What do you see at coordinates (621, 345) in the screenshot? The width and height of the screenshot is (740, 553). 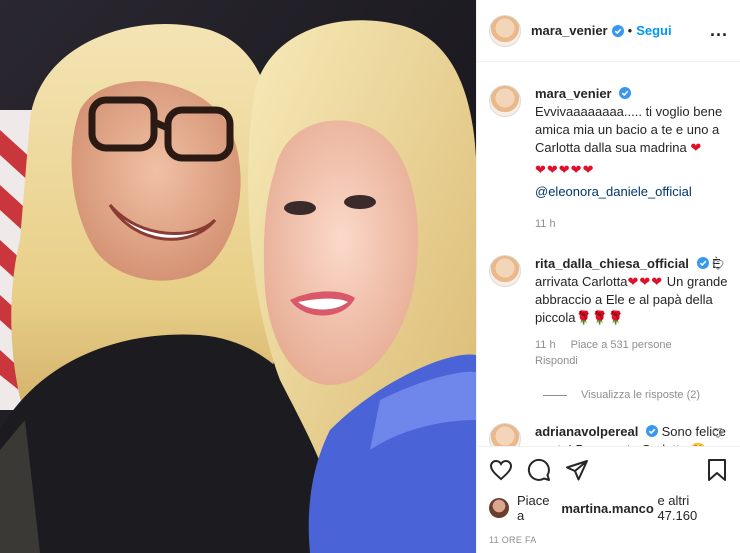 I see `comment-likes-count: Piace a 531 persone` at bounding box center [621, 345].